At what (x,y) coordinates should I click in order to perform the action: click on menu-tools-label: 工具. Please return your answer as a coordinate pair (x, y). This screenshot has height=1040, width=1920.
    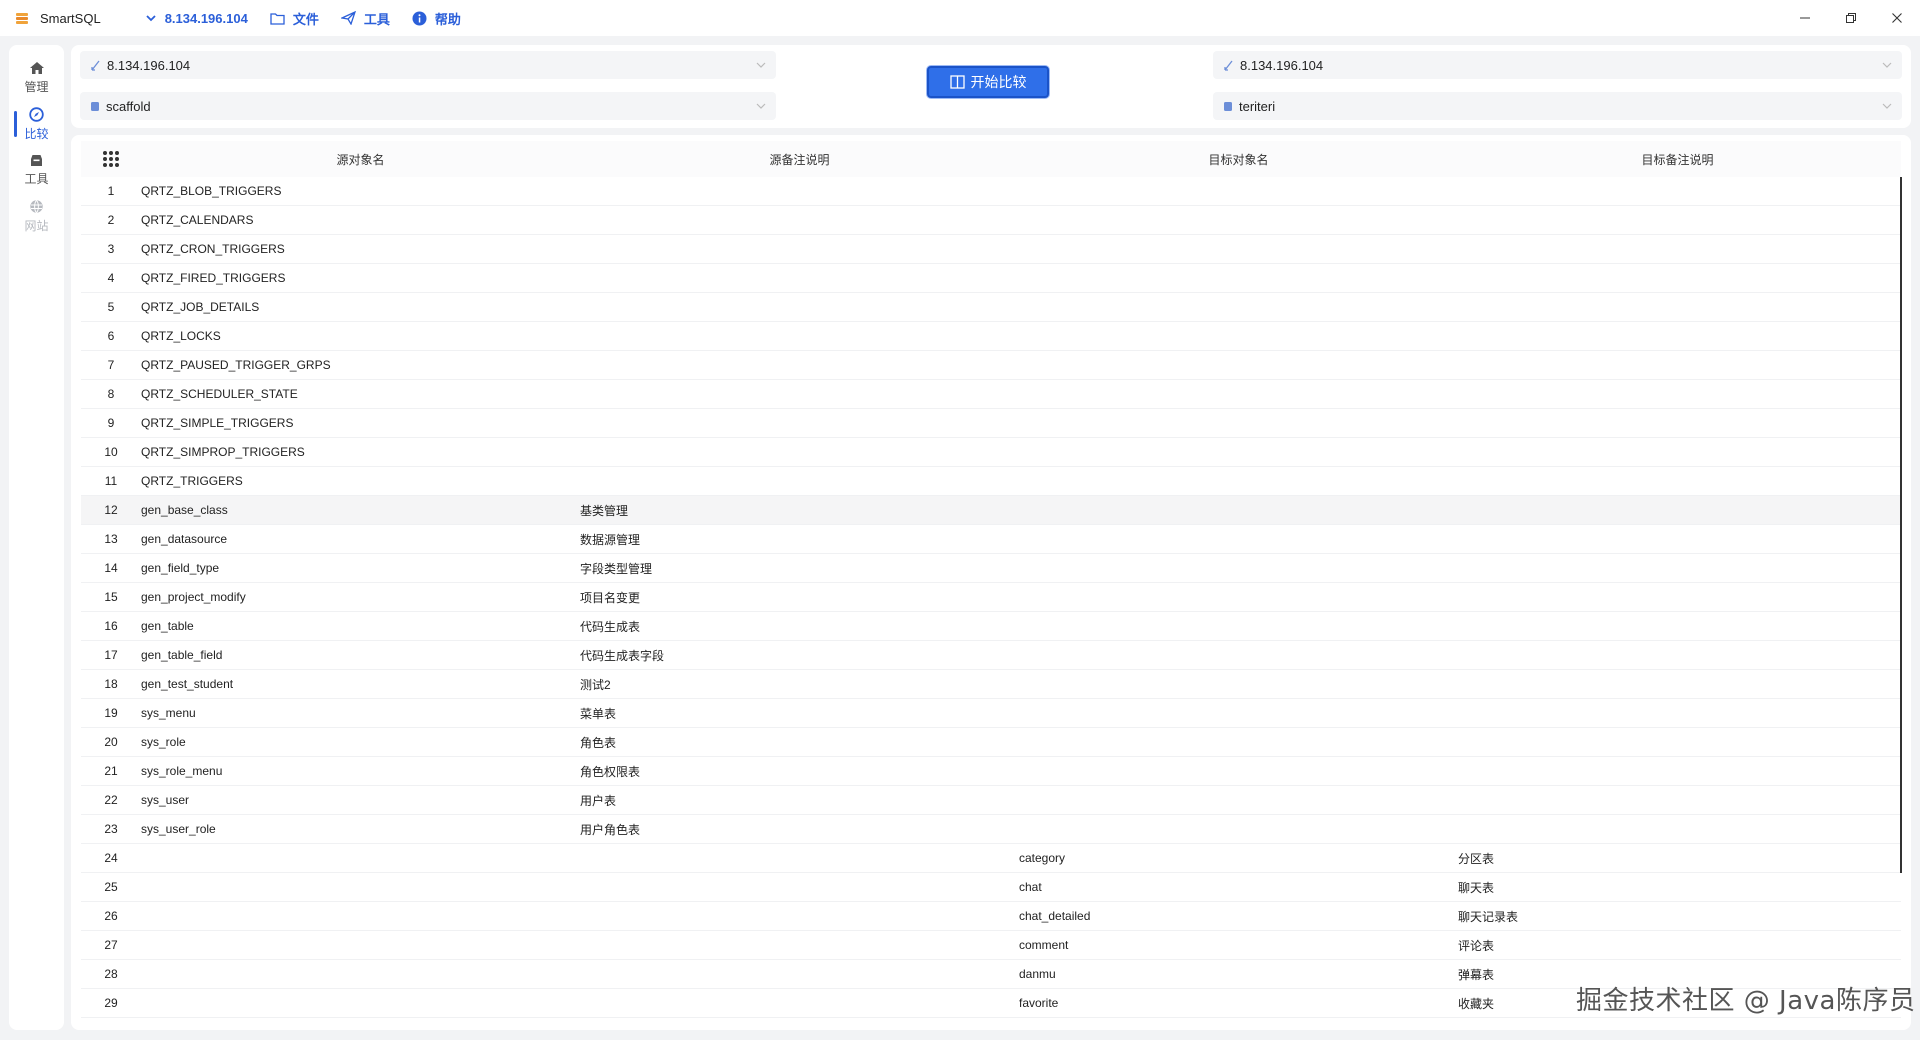
    Looking at the image, I should click on (376, 19).